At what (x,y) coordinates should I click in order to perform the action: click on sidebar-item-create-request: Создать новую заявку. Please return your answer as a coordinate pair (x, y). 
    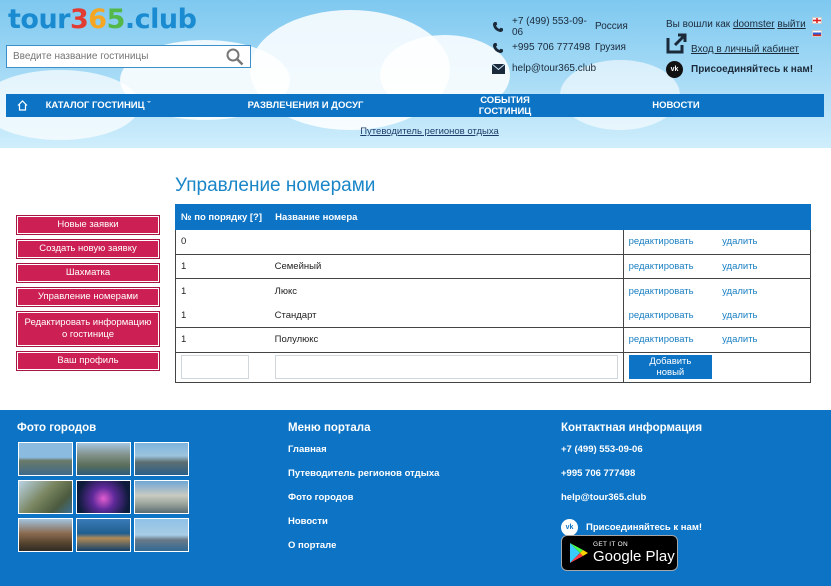
    Looking at the image, I should click on (88, 249).